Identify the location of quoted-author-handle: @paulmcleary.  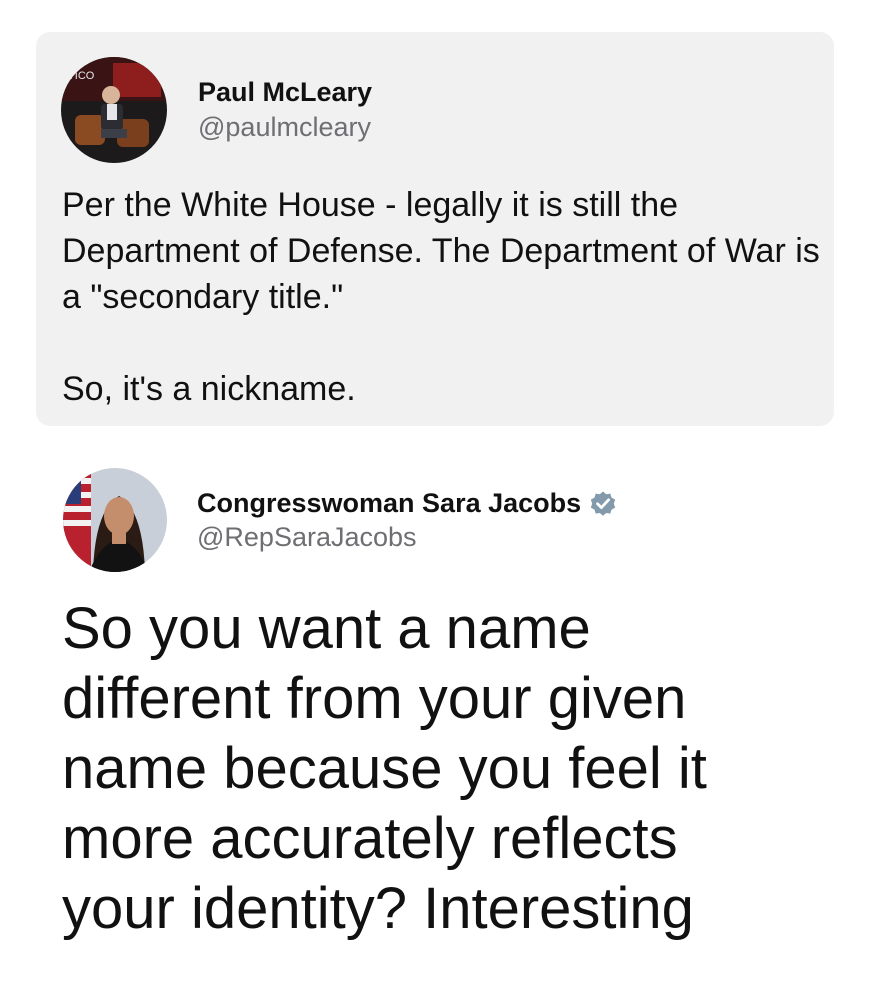
(284, 127).